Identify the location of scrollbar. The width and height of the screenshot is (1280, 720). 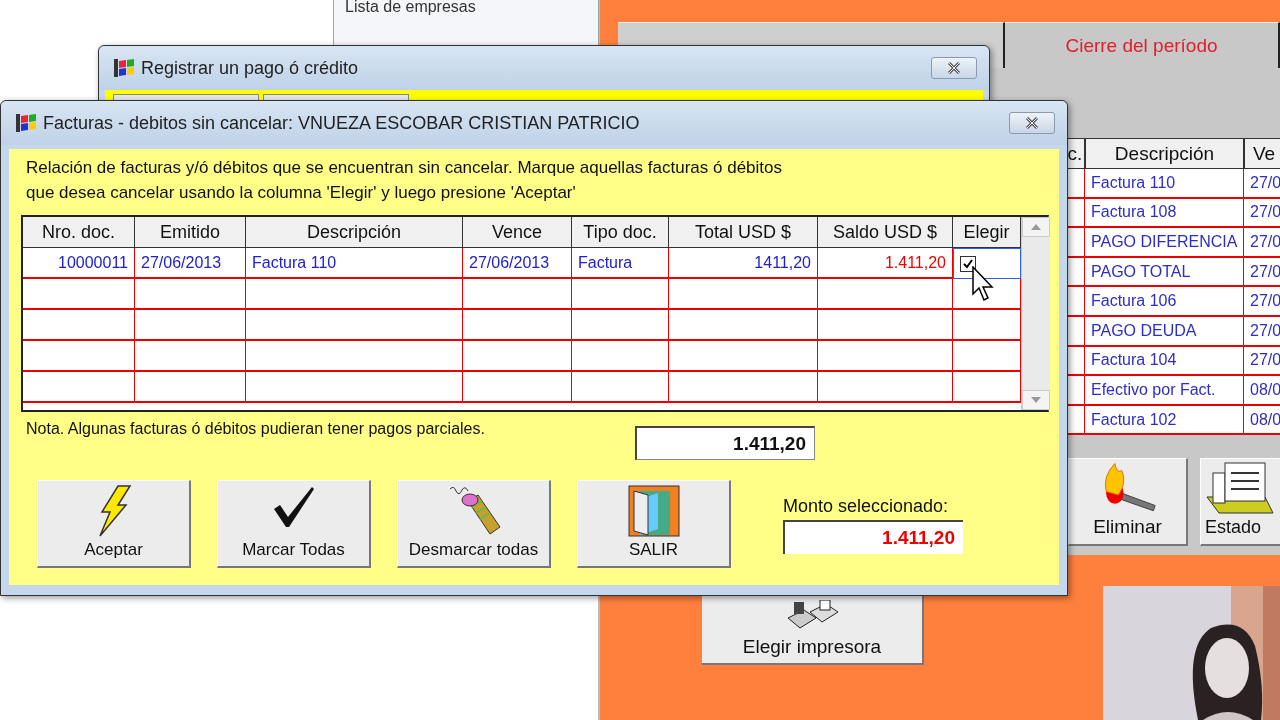
(1035, 313).